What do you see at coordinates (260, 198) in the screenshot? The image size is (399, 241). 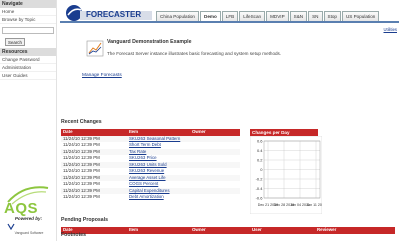 I see `chart-y-tick-label: -0.6` at bounding box center [260, 198].